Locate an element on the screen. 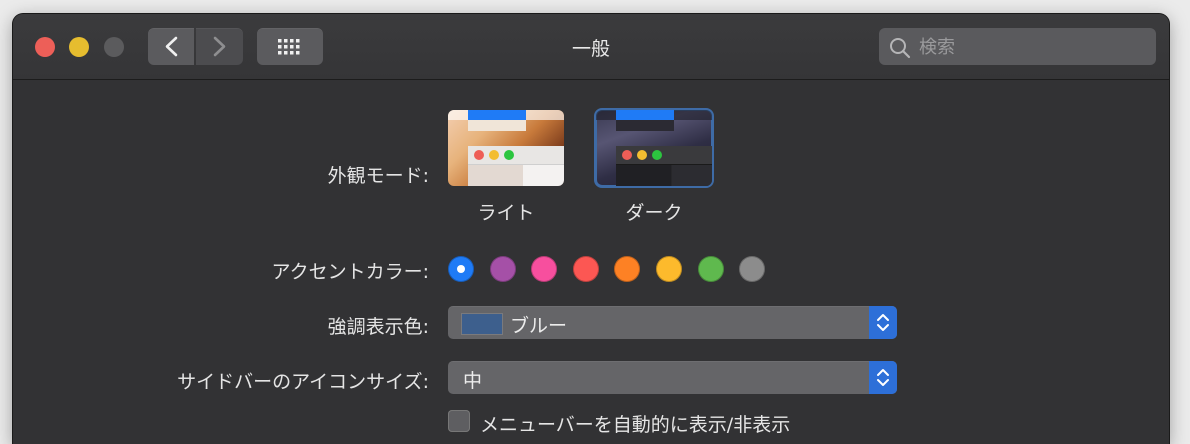  accent-color-label: アクセントカラー: is located at coordinates (350, 272).